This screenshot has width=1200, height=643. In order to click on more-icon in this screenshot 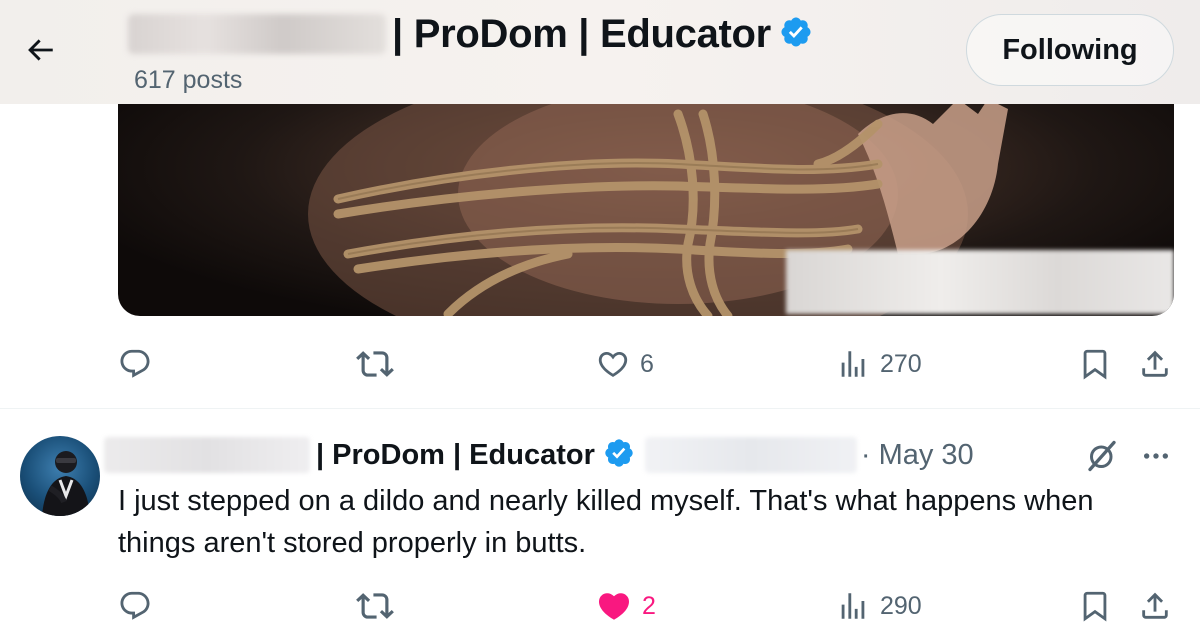, I will do `click(1156, 456)`.